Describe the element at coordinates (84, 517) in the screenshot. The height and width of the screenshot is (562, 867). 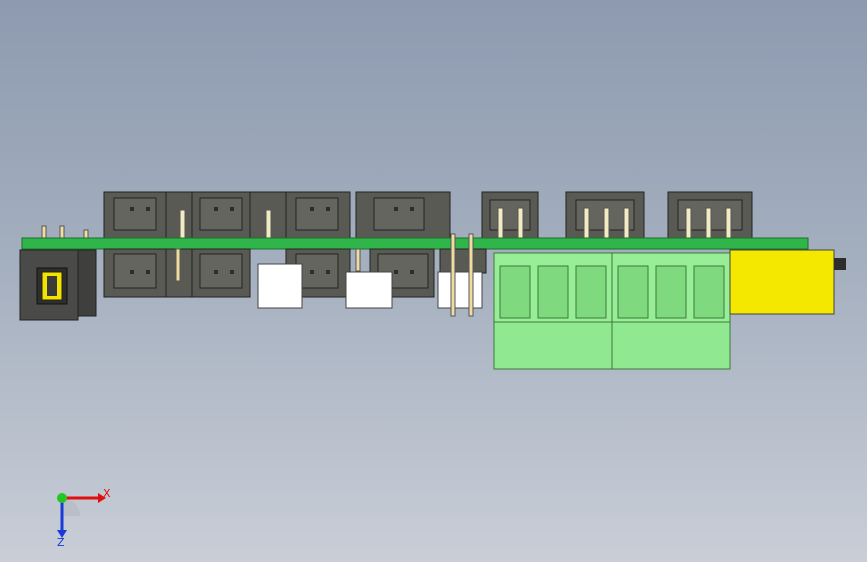
I see `coordinate-triad: X Z` at that location.